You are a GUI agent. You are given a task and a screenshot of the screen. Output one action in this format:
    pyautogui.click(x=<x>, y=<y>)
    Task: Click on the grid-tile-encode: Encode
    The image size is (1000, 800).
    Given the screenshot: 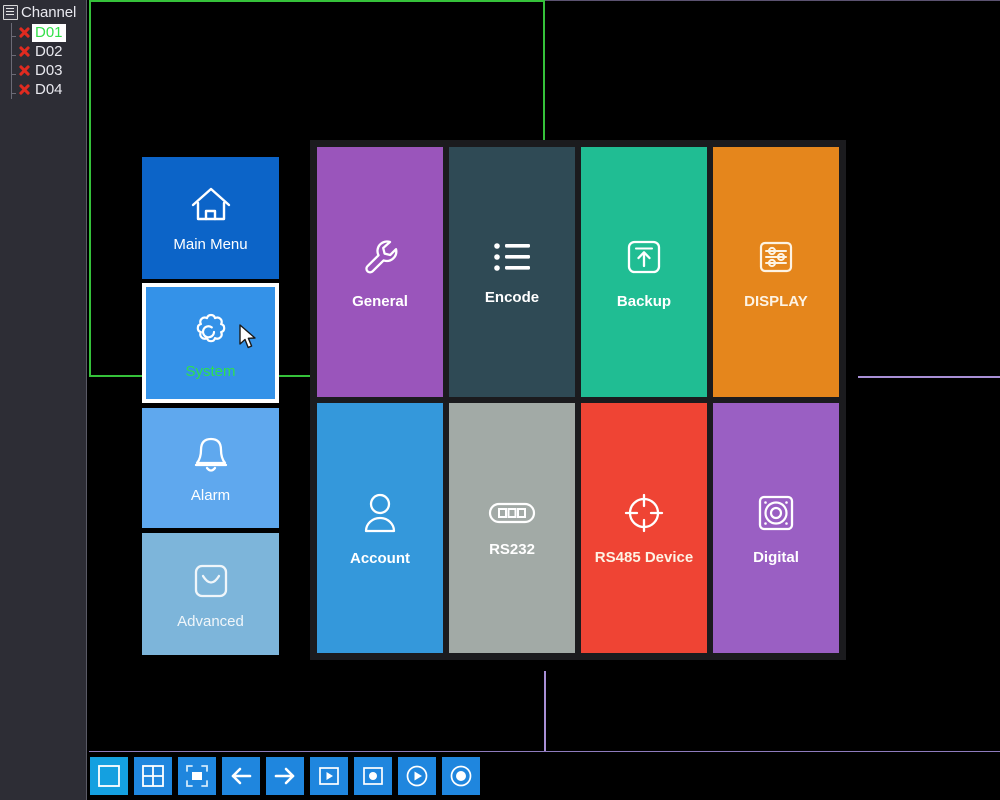 What is the action you would take?
    pyautogui.click(x=512, y=272)
    